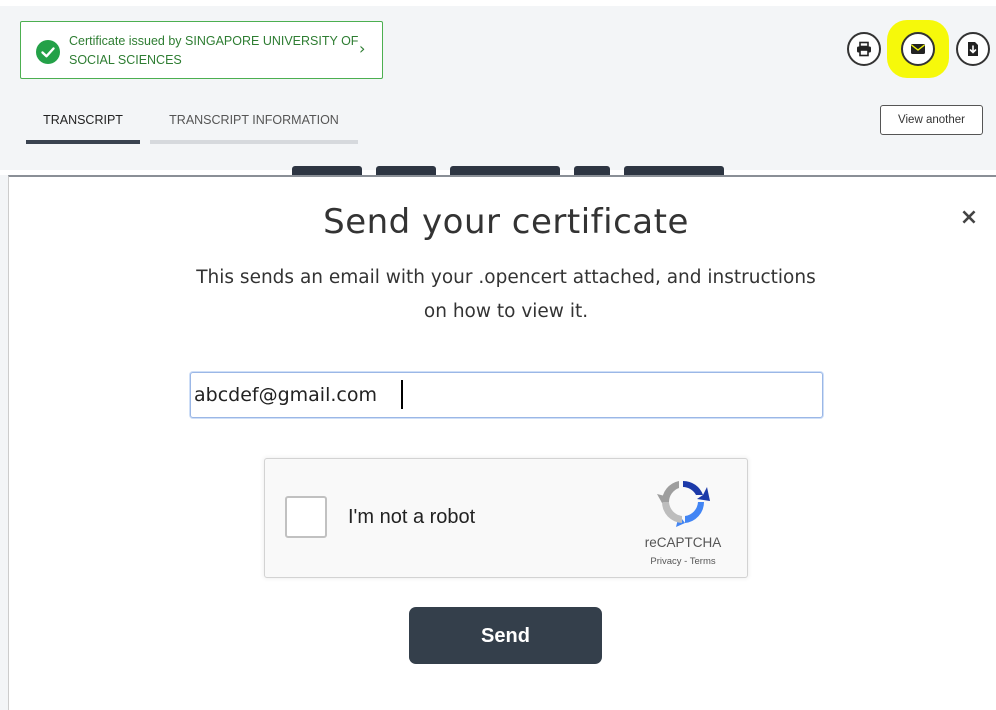 This screenshot has height=710, width=996. I want to click on text-caret, so click(402, 394).